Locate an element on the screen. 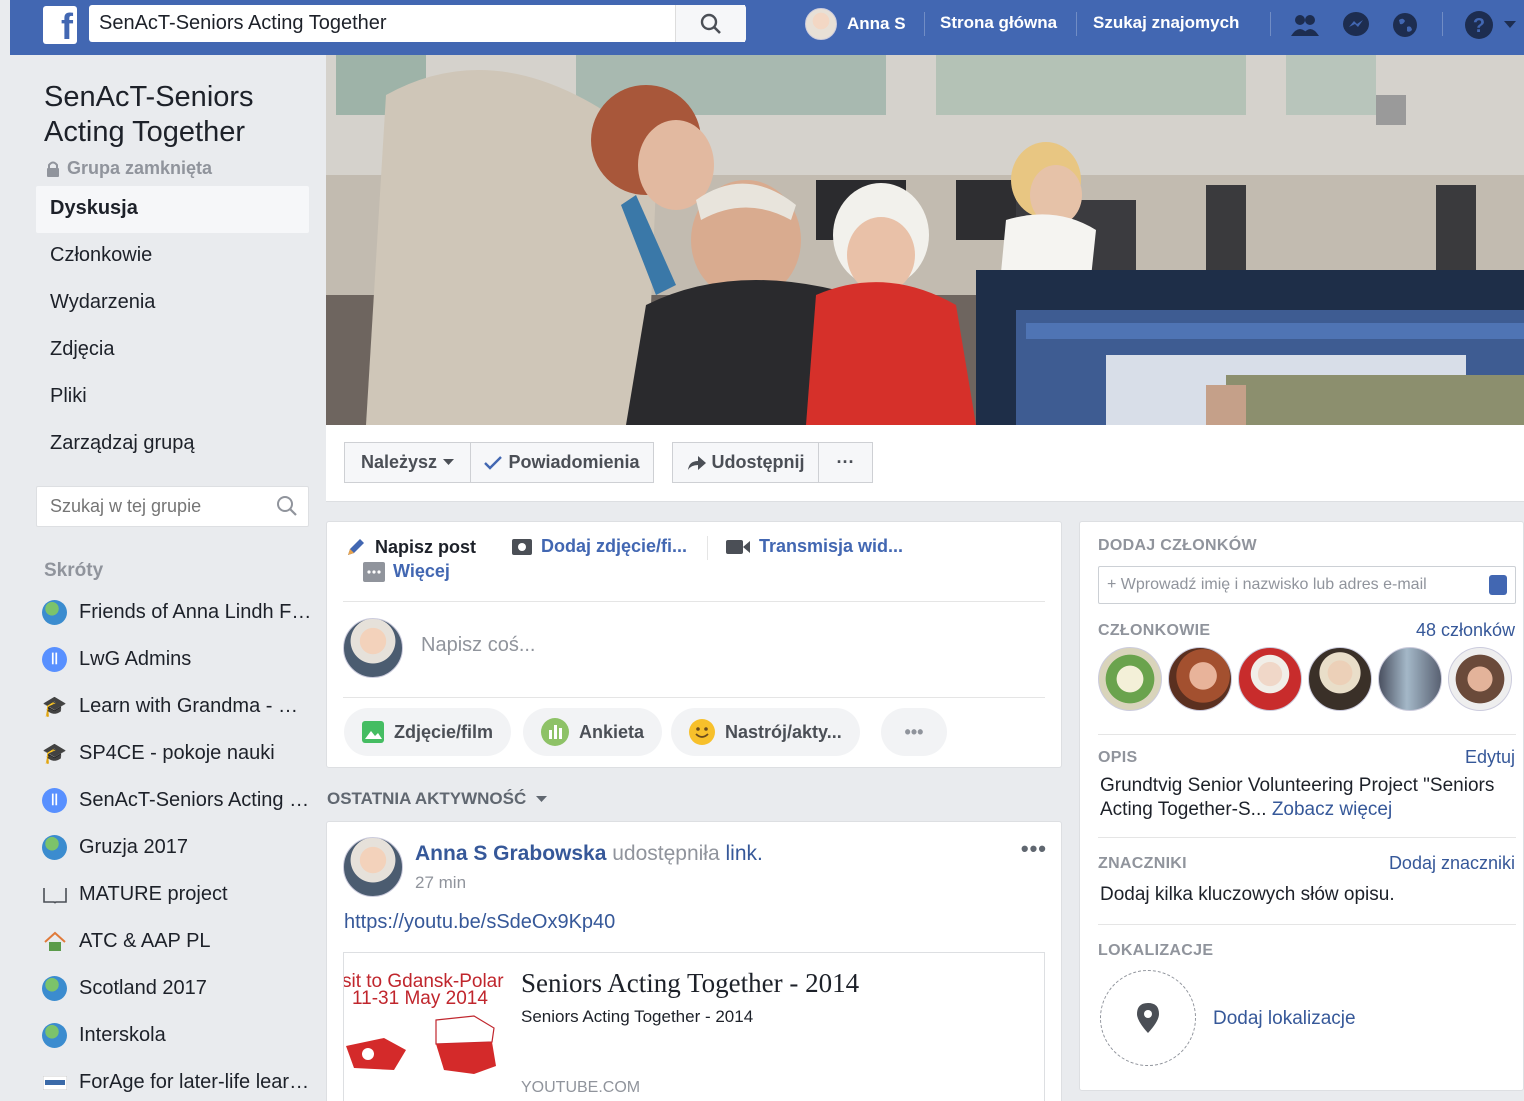 The image size is (1524, 1101). notifications-globe-icon is located at coordinates (1405, 25).